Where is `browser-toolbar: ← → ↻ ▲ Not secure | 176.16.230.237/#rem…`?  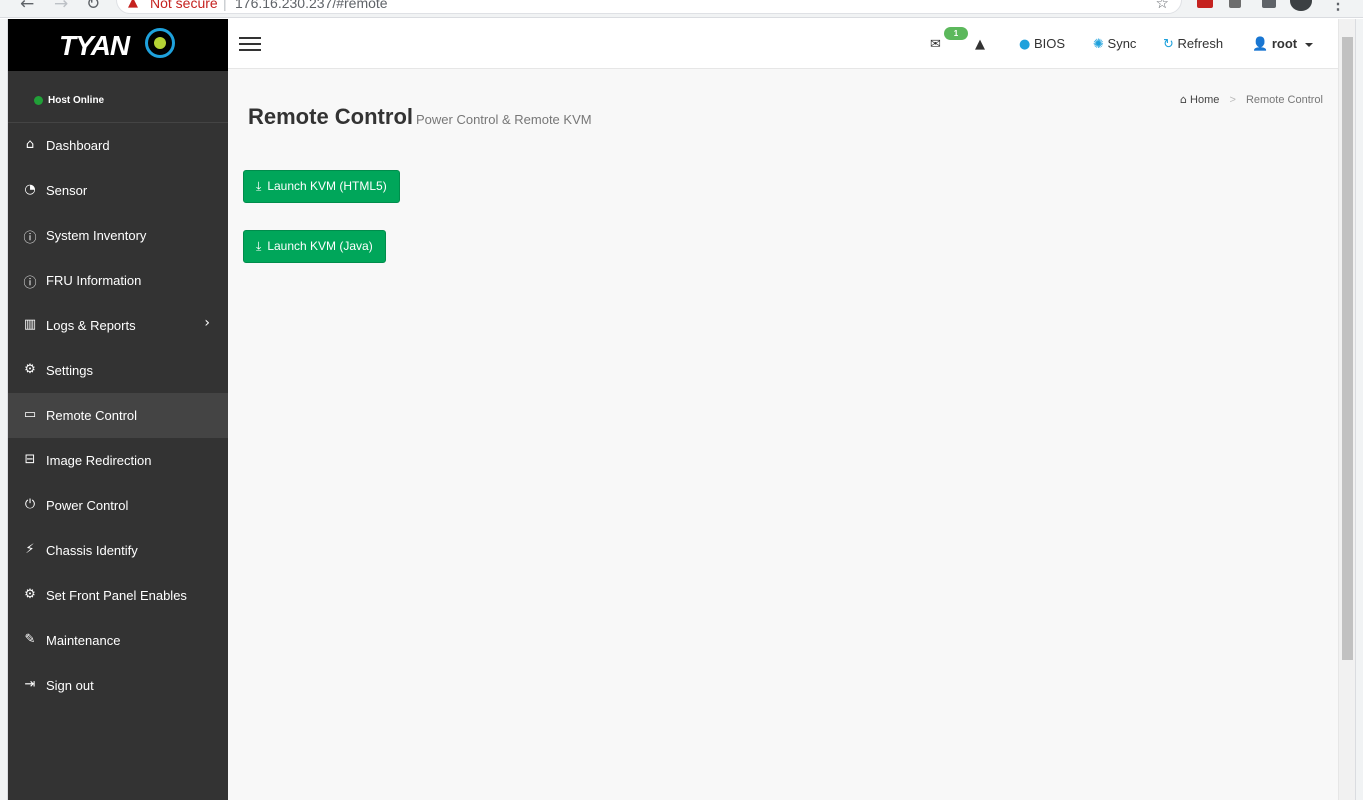 browser-toolbar: ← → ↻ ▲ Not secure | 176.16.230.237/#rem… is located at coordinates (681, 9).